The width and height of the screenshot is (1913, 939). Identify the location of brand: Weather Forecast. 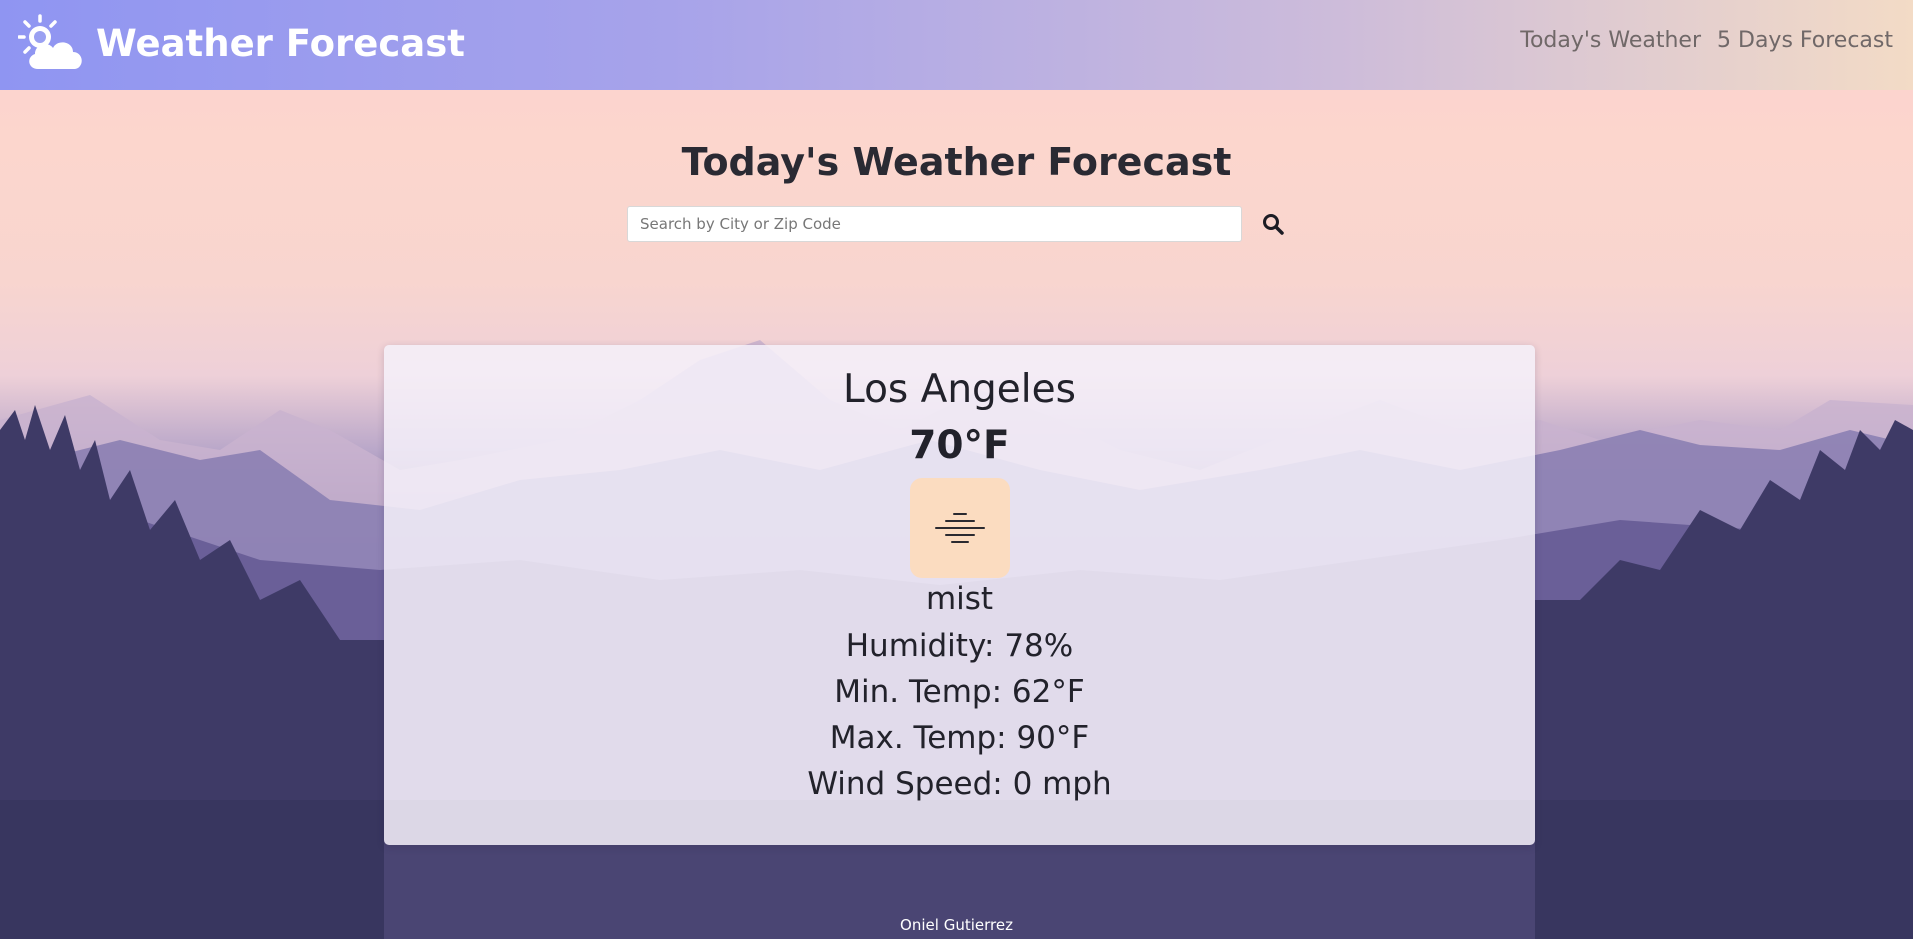
(241, 43).